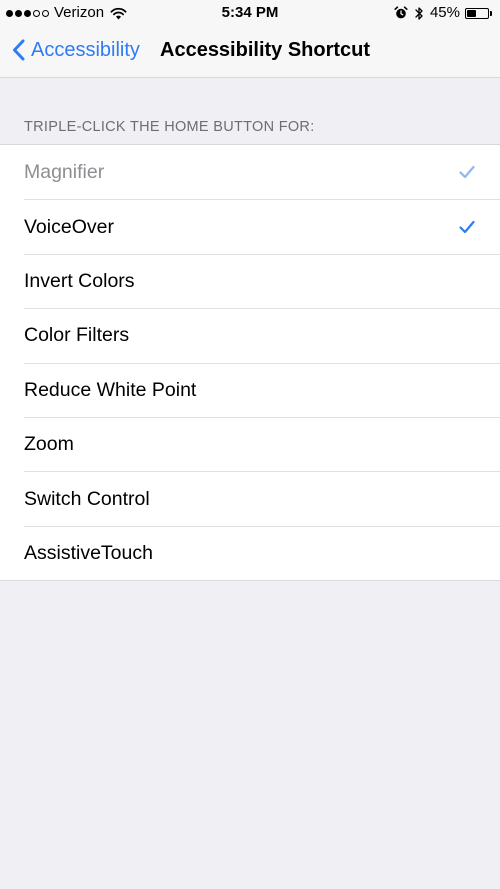 Image resolution: width=500 pixels, height=889 pixels. I want to click on bluetooth-icon, so click(419, 13).